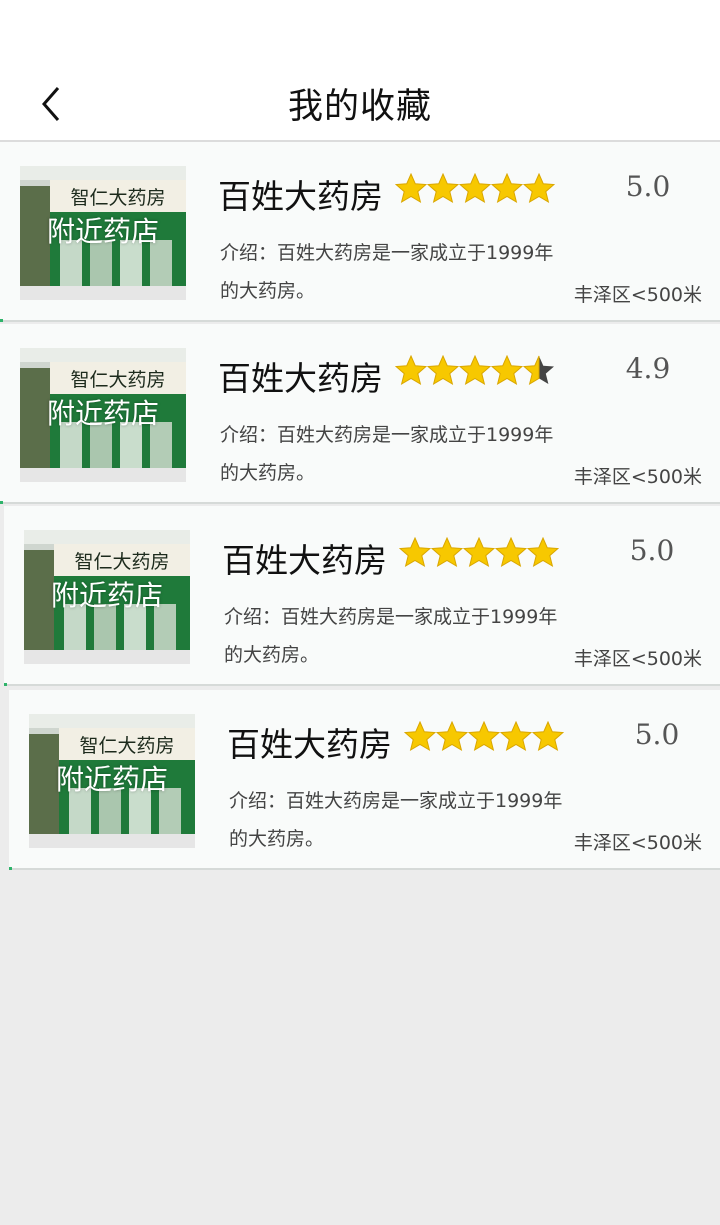 The width and height of the screenshot is (720, 1225). What do you see at coordinates (359, 107) in the screenshot?
I see `page-title: 我的收藏` at bounding box center [359, 107].